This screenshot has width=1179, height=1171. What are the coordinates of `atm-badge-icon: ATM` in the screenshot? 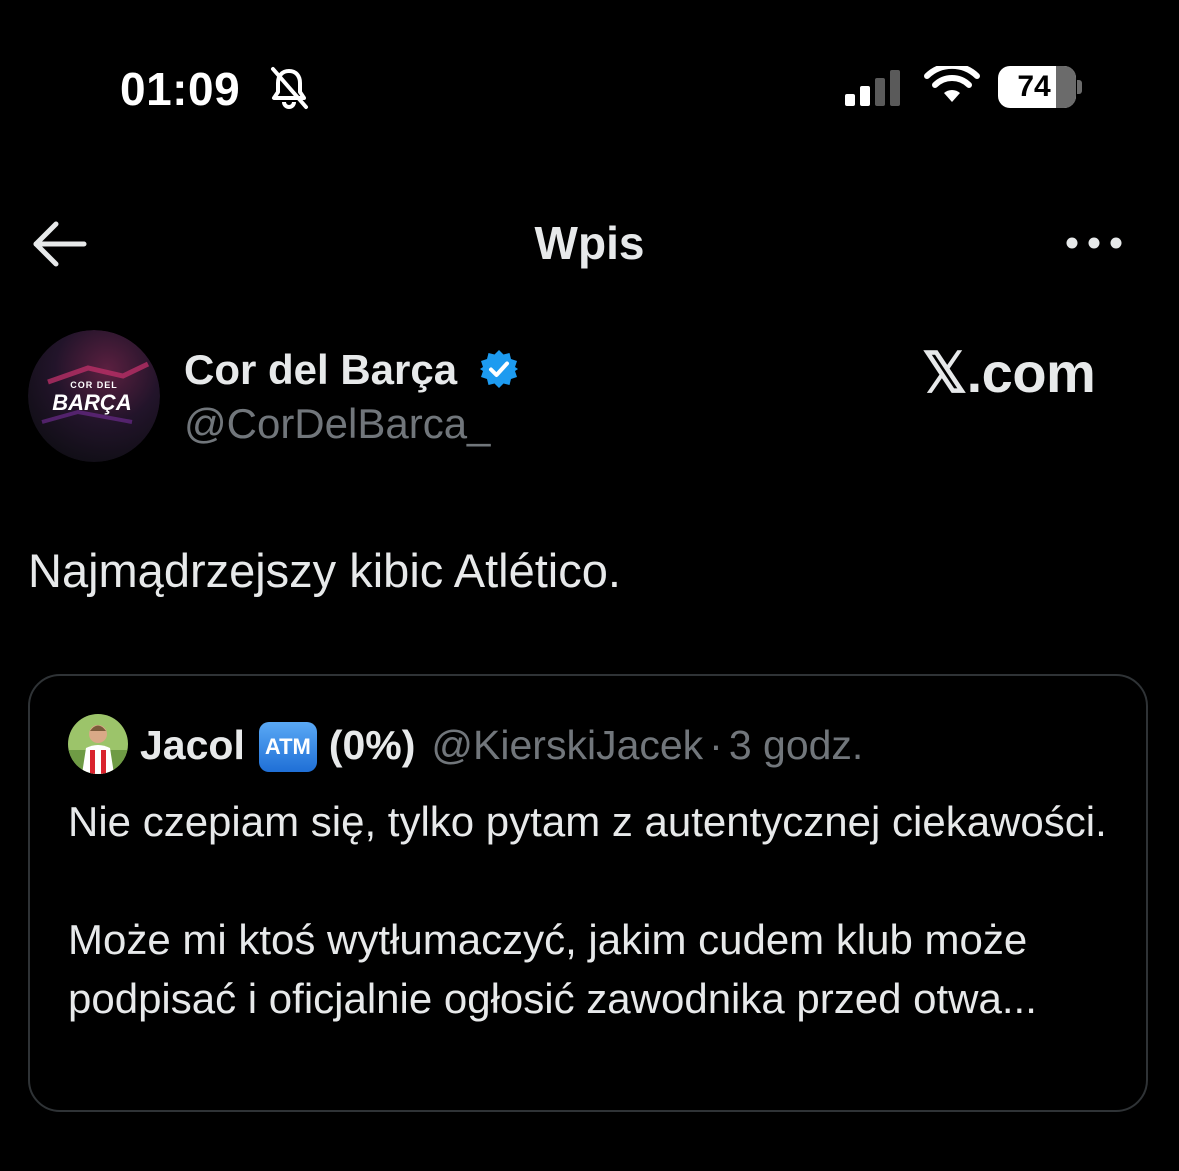 It's located at (287, 747).